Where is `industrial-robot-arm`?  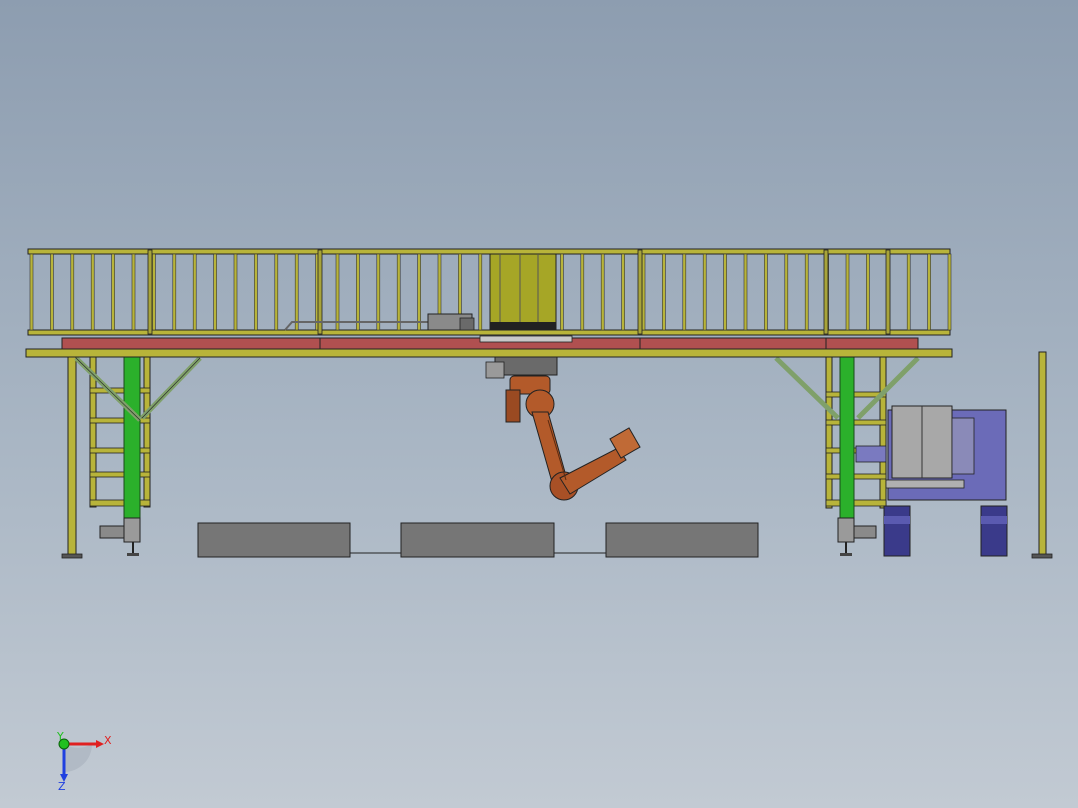
industrial-robot-arm is located at coordinates (563, 428).